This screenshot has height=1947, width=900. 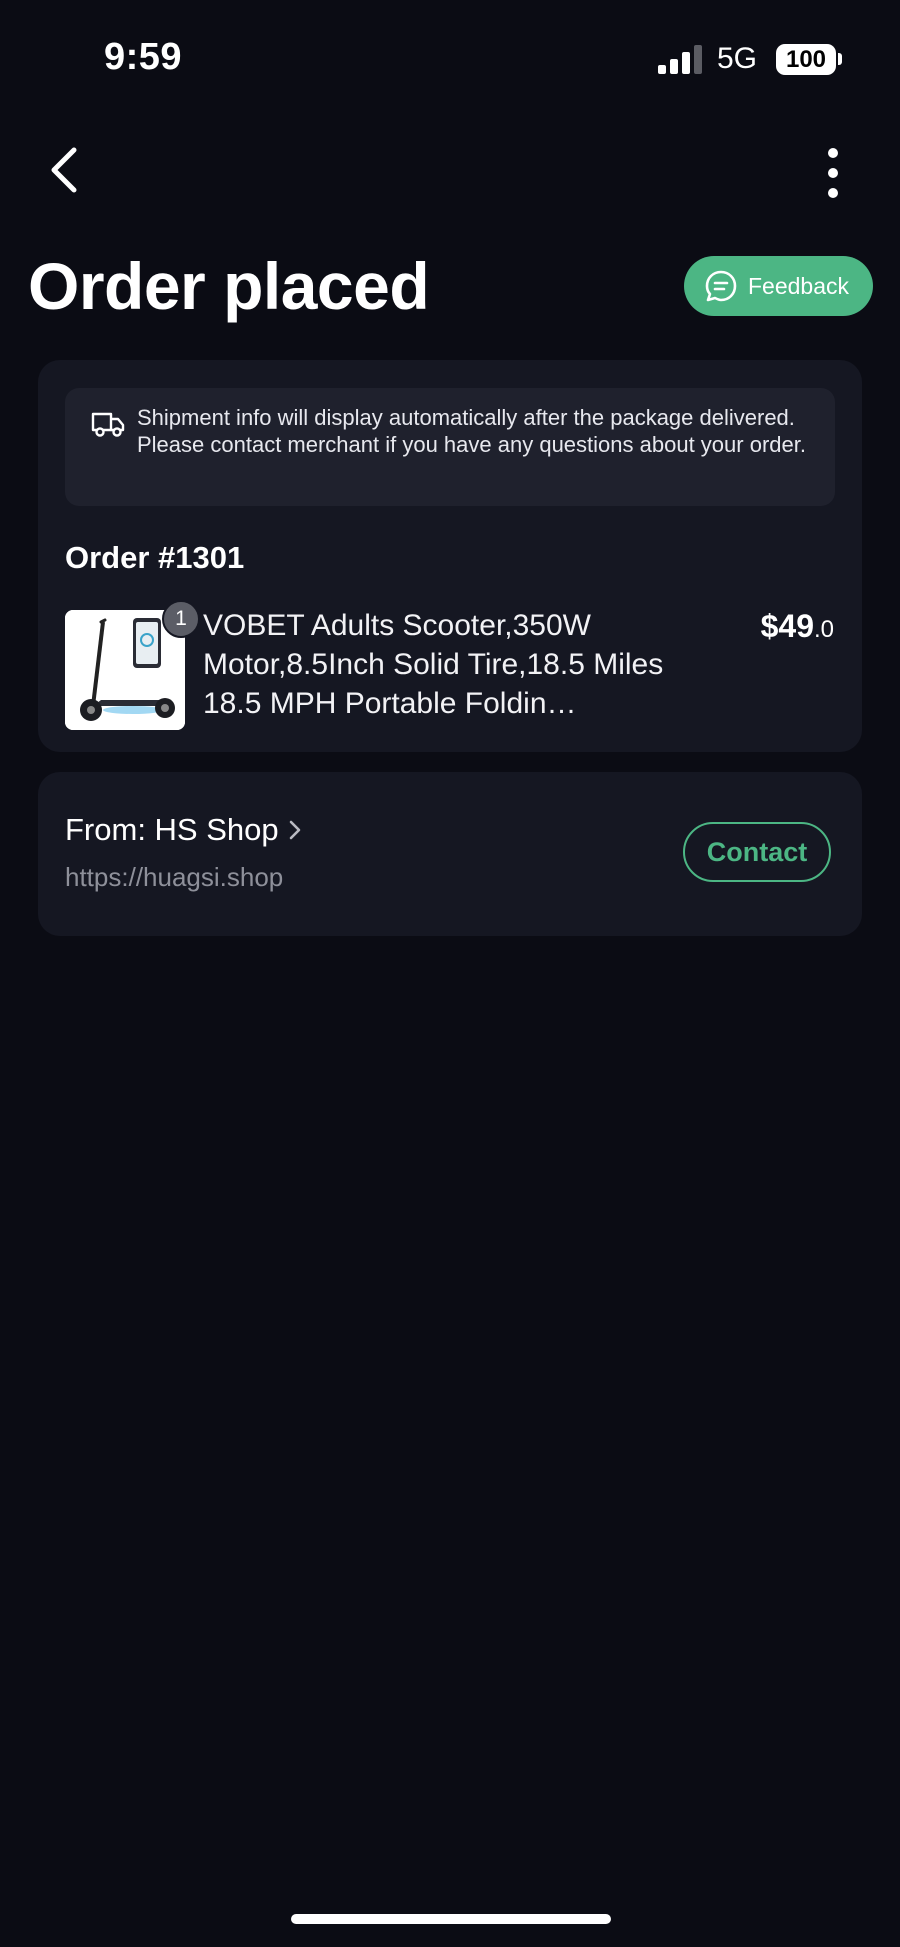 What do you see at coordinates (143, 57) in the screenshot?
I see `status-time: 9:59` at bounding box center [143, 57].